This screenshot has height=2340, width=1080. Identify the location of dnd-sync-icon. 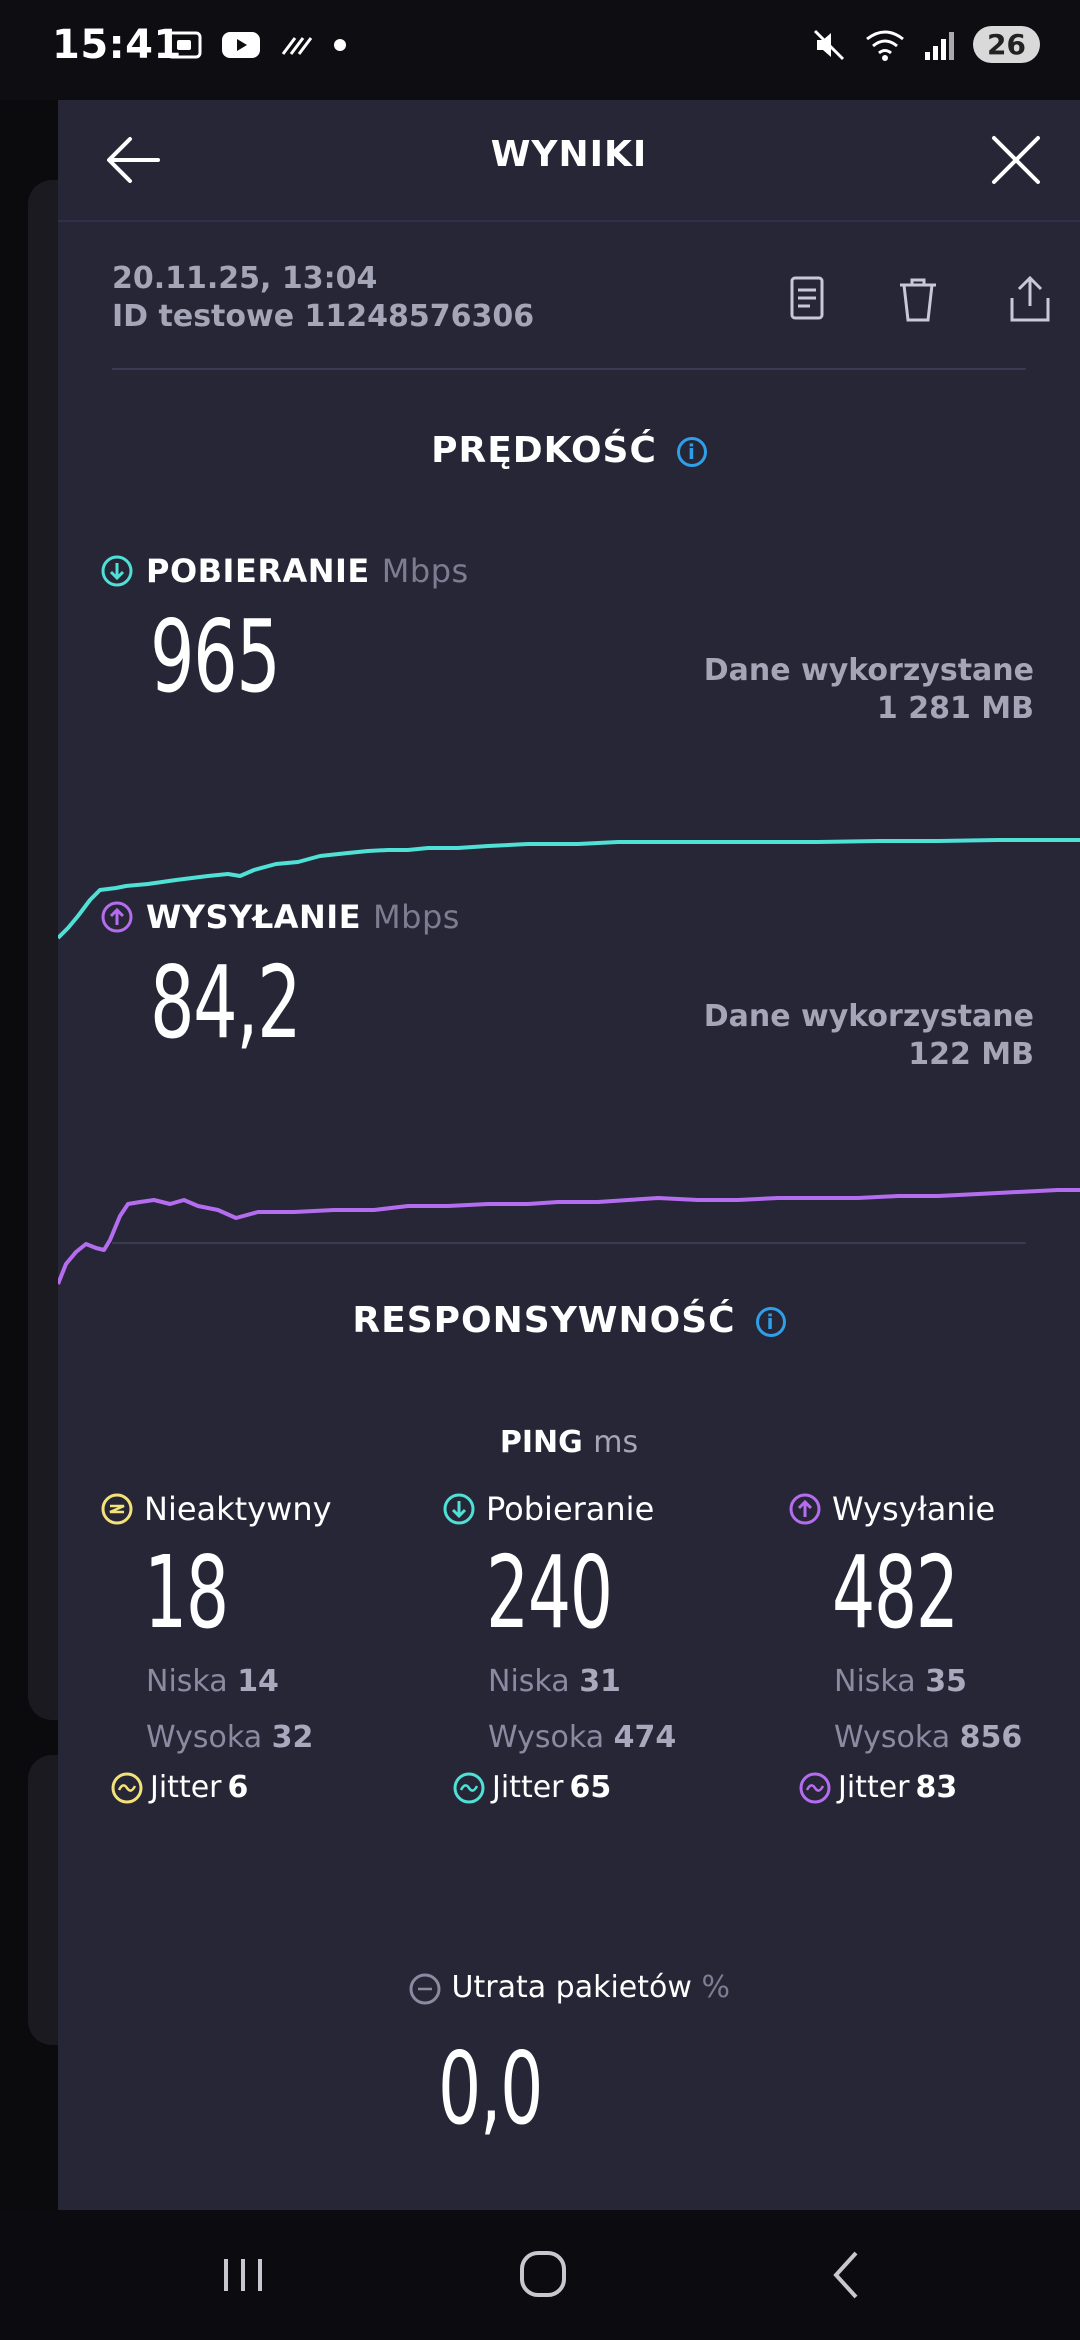
(297, 46).